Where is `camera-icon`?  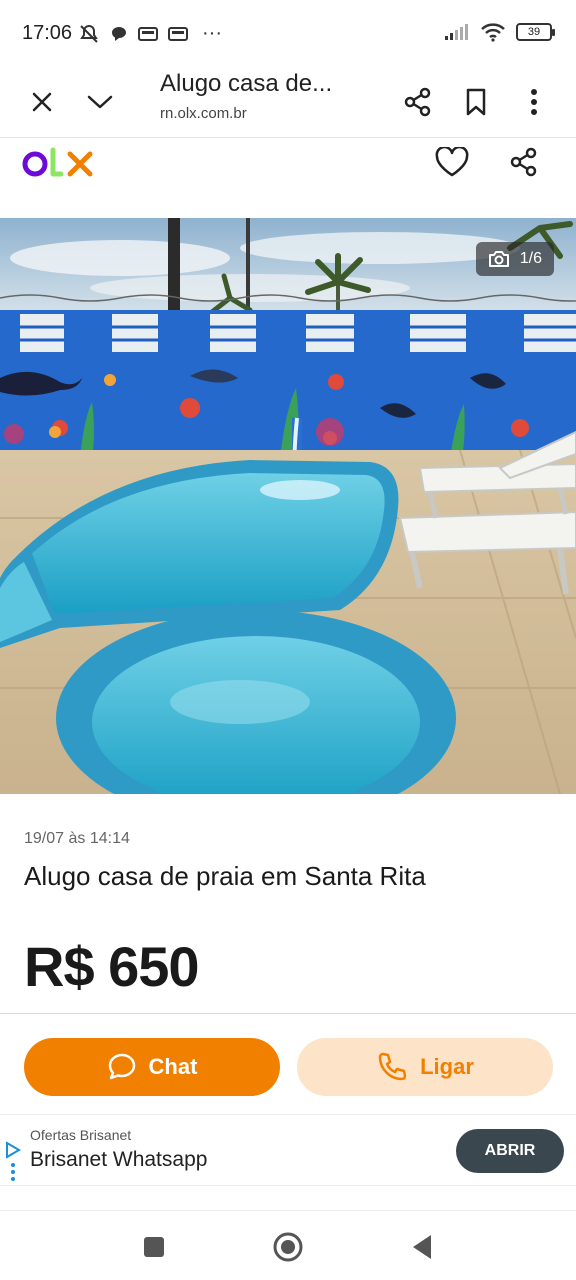
camera-icon is located at coordinates (498, 259).